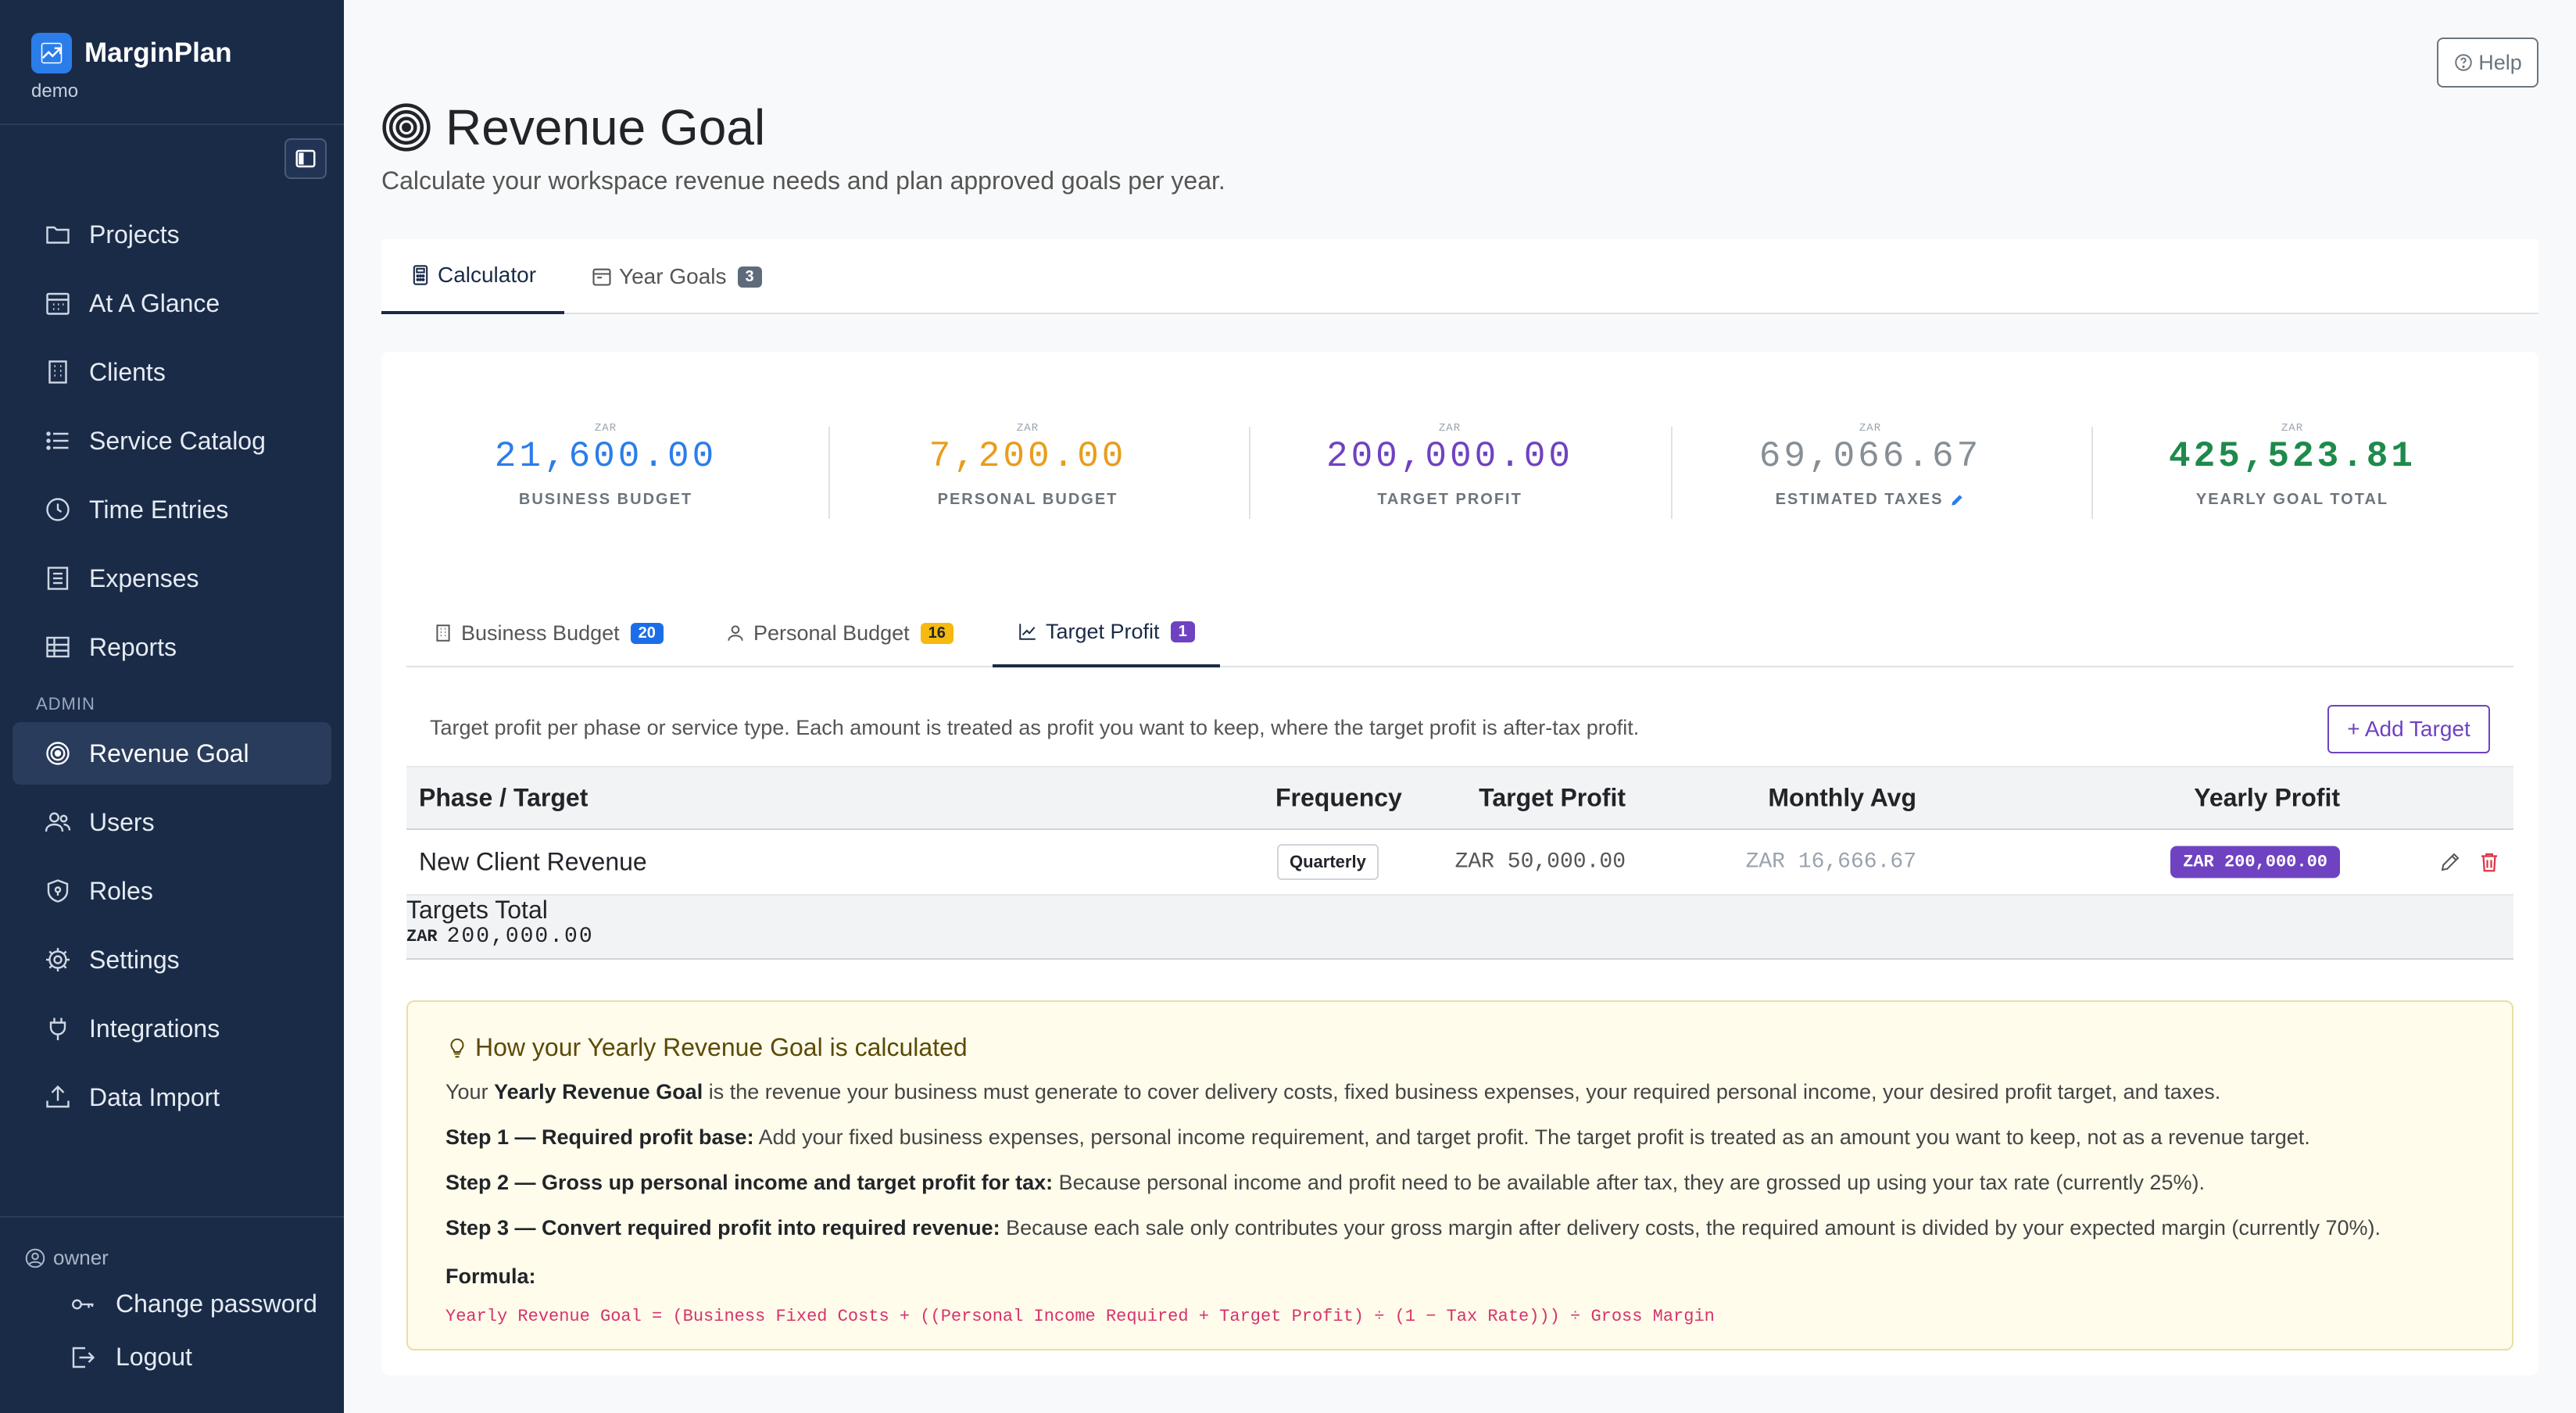  I want to click on stat-business-budget: ZAR 21,600.00 BUSINESS BUDGET, so click(605, 465).